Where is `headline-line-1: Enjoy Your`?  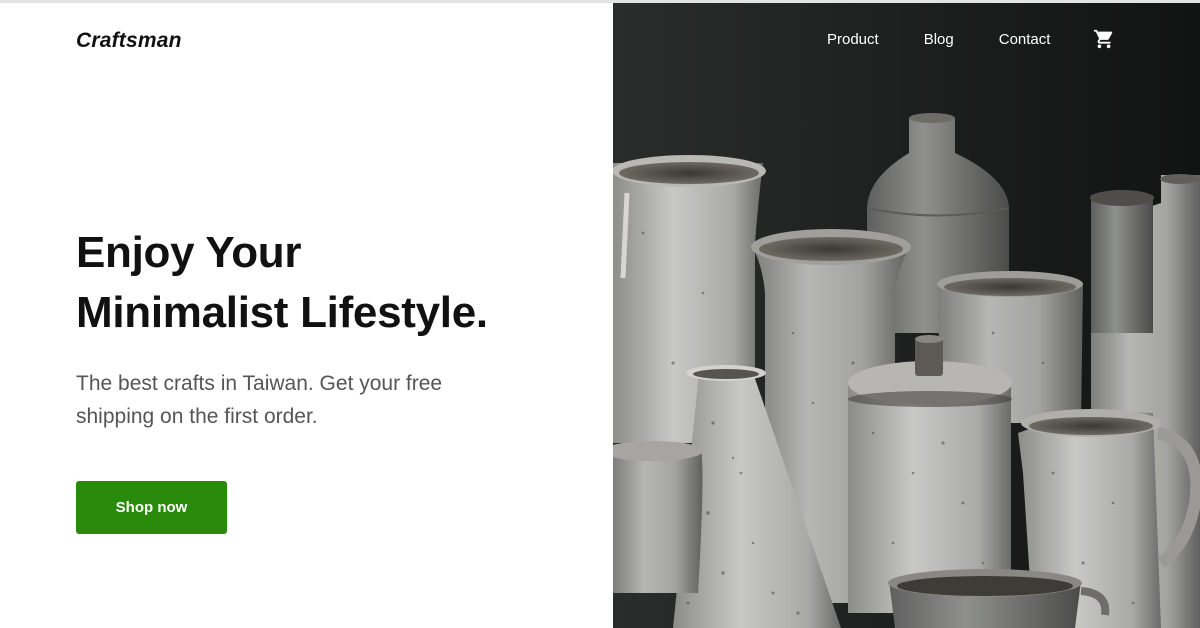 headline-line-1: Enjoy Your is located at coordinates (189, 252).